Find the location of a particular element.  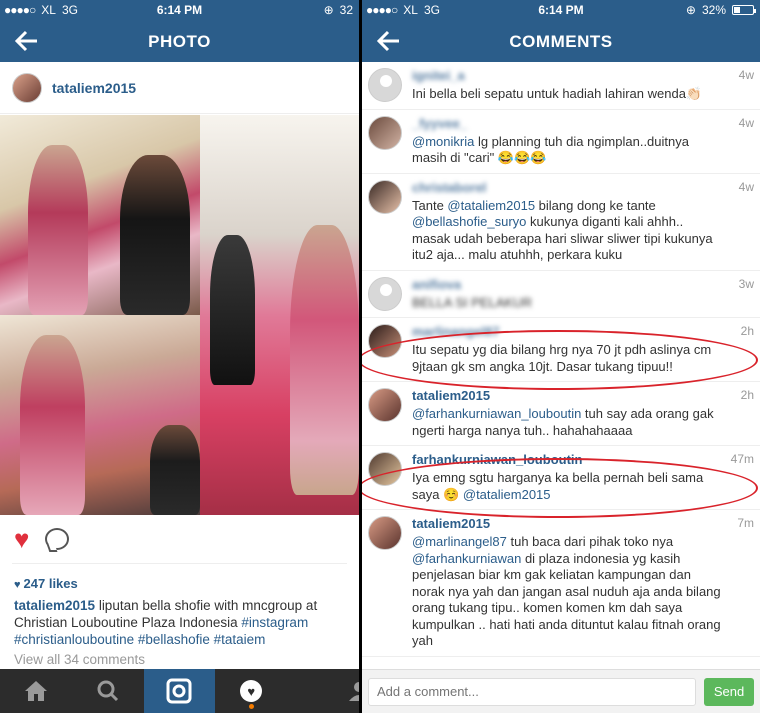

comment-text-part: tuh baca dari pihak toko nya is located at coordinates (590, 541).